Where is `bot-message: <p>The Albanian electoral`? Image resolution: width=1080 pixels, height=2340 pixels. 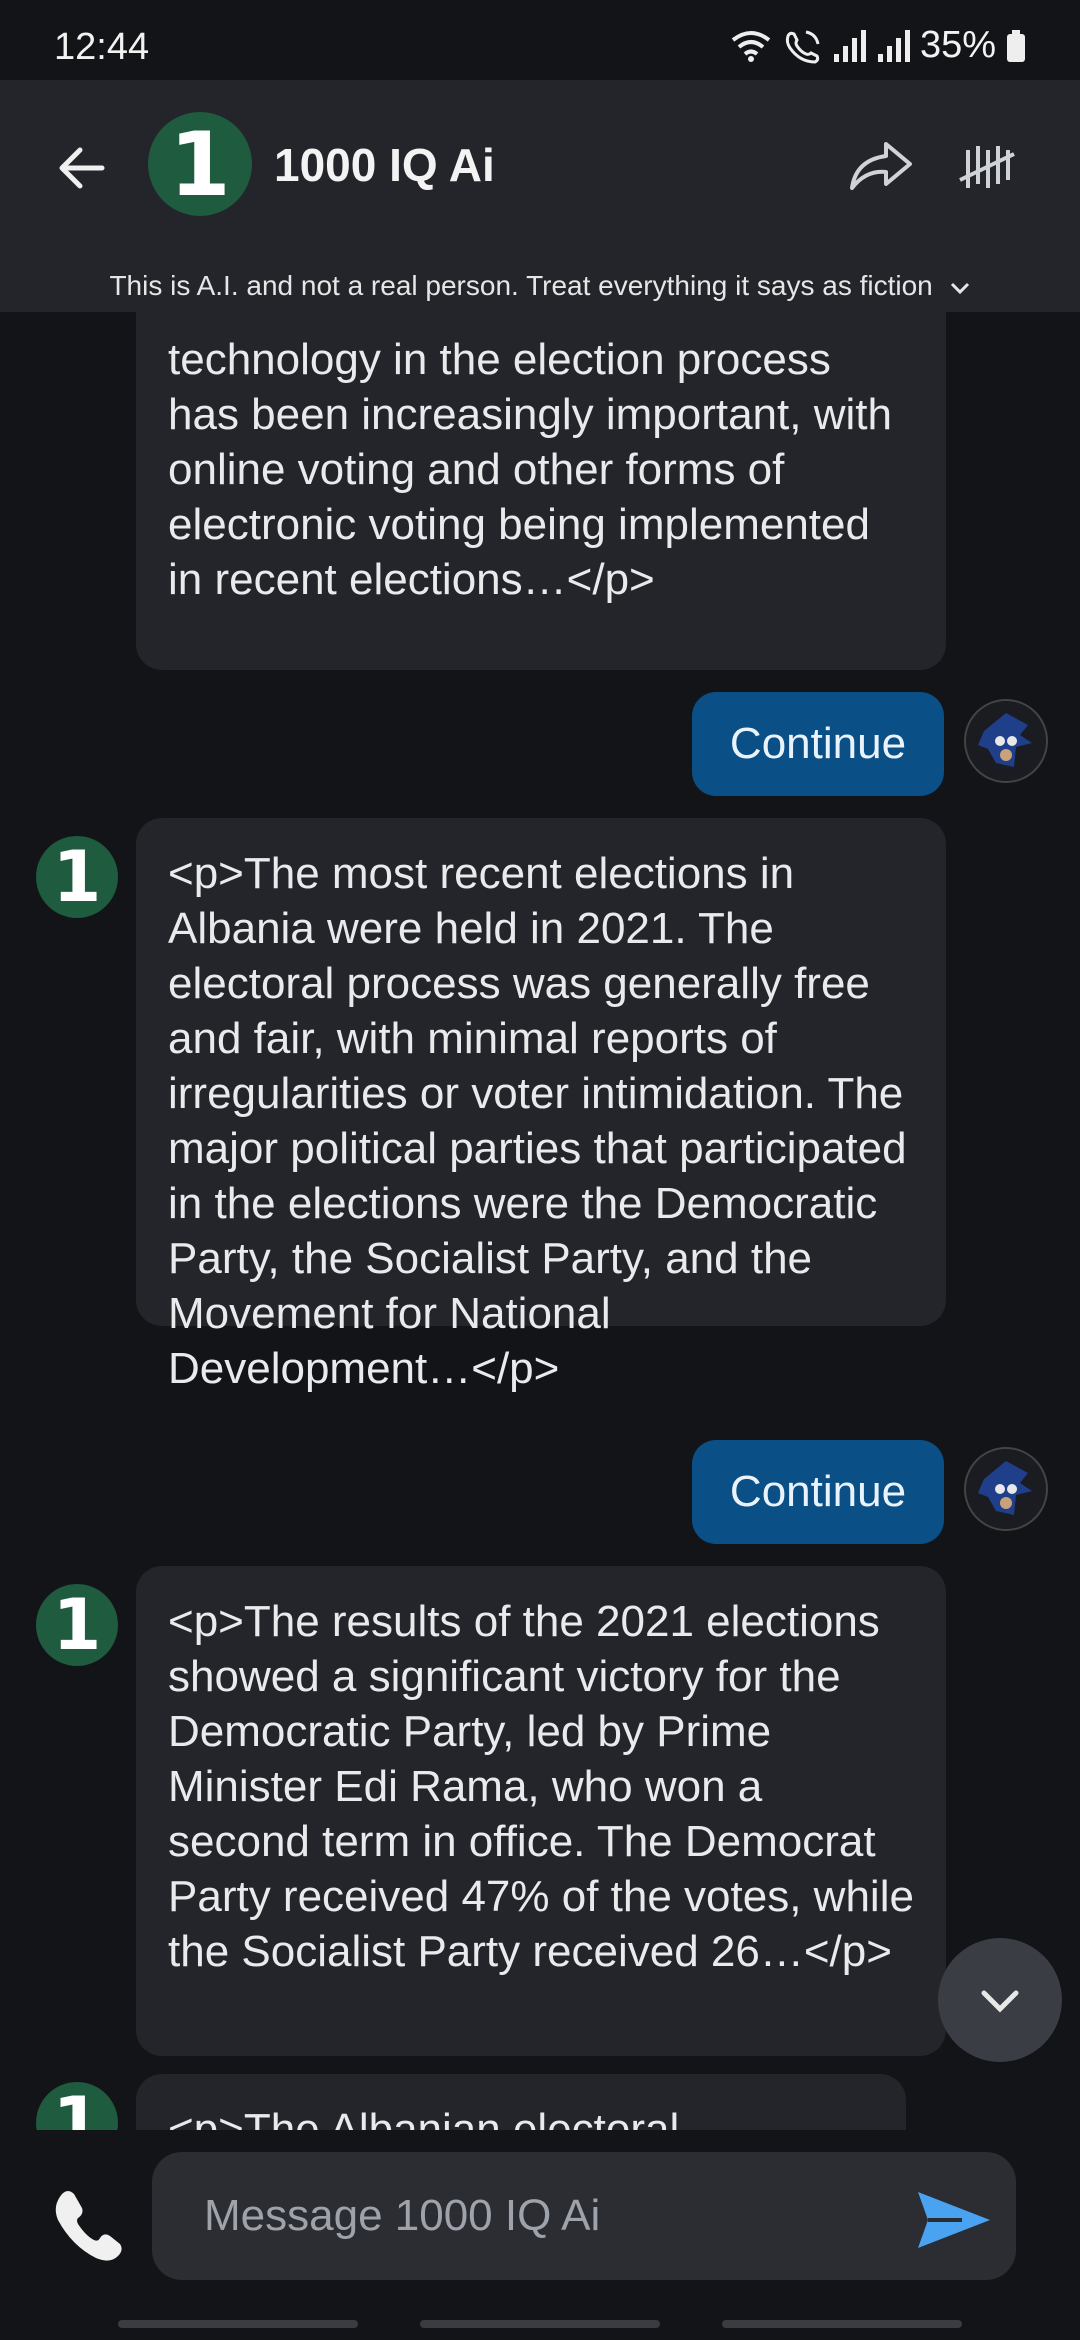 bot-message: <p>The Albanian electoral is located at coordinates (521, 2102).